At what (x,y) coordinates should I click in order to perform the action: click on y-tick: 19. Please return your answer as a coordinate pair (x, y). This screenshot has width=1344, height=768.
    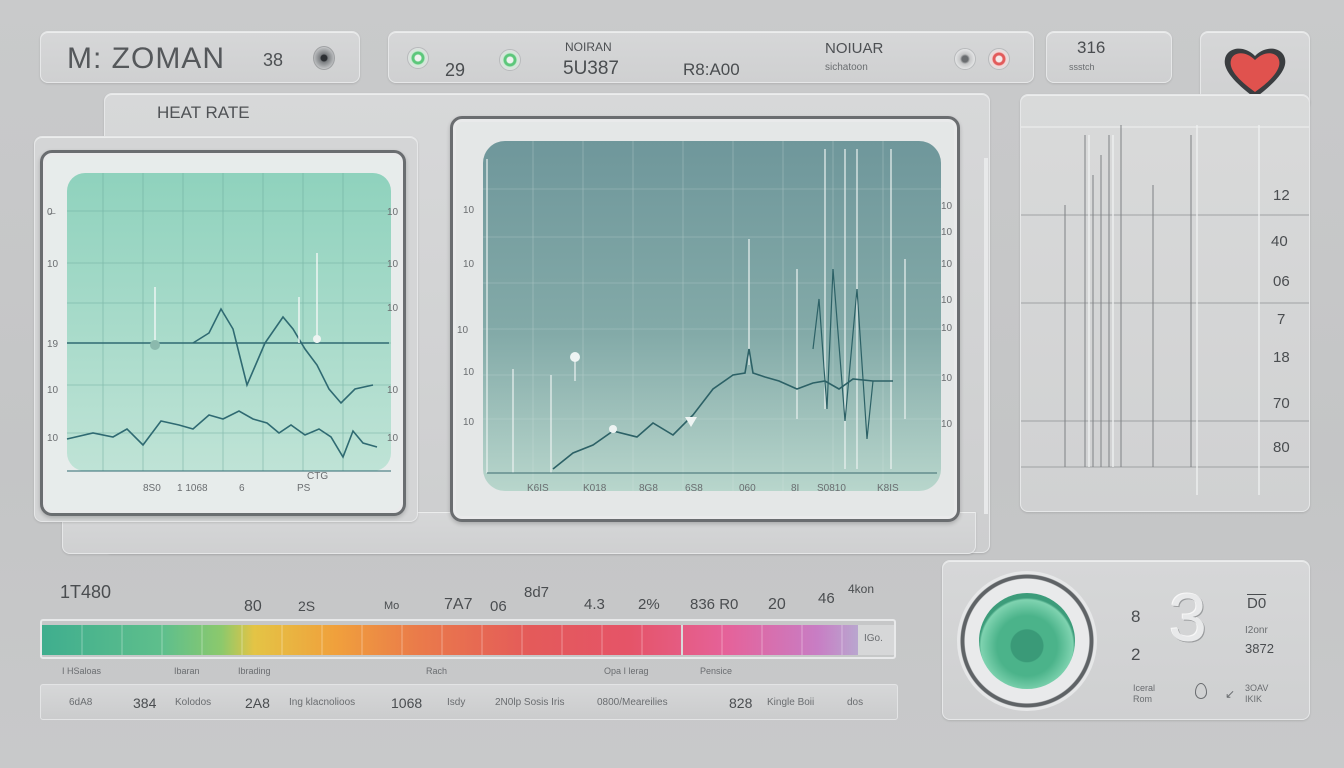
    Looking at the image, I should click on (53, 344).